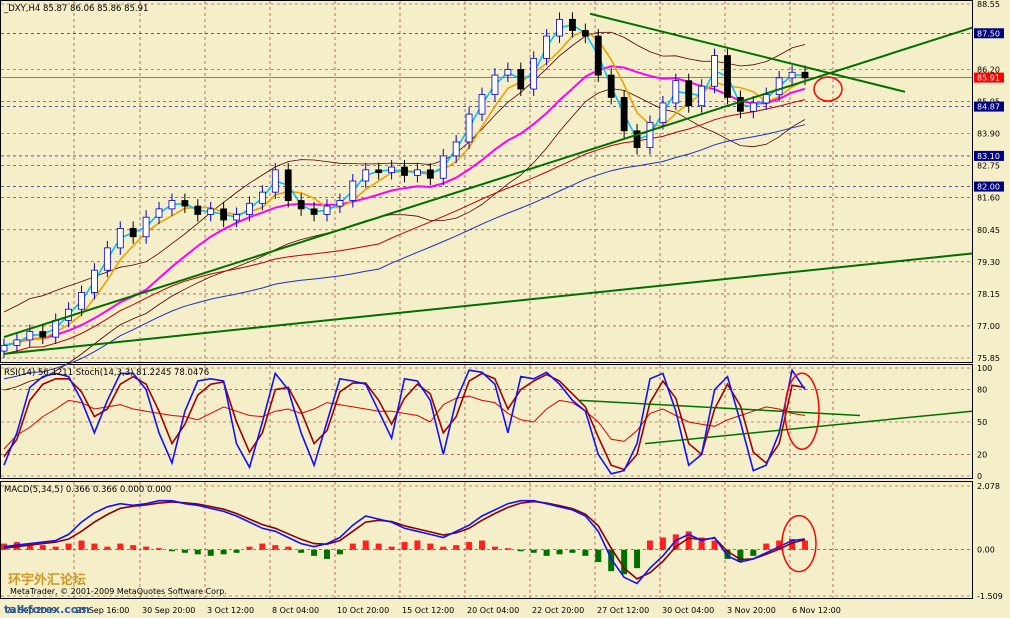 This screenshot has height=618, width=1010. I want to click on time-tick-label: 3 Nov 20:00, so click(751, 610).